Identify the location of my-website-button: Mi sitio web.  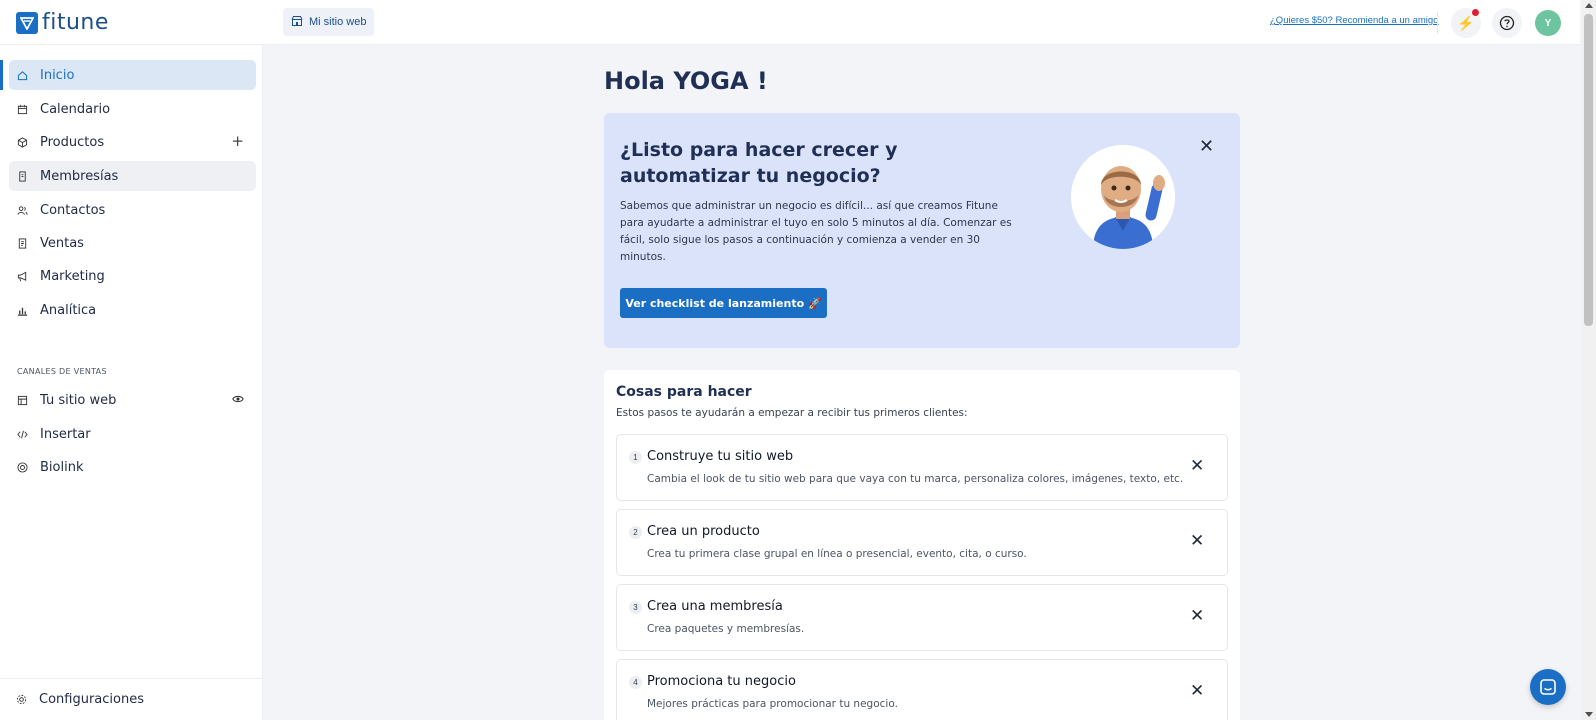
(329, 22).